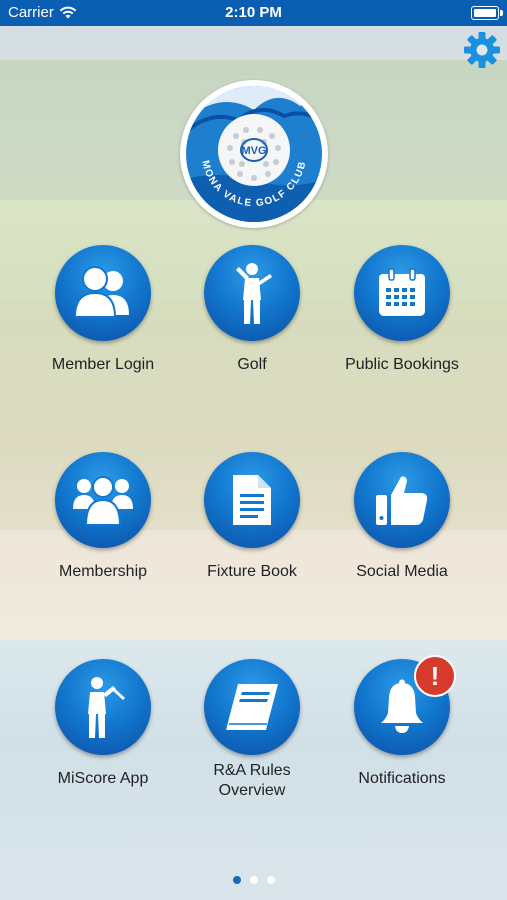  What do you see at coordinates (252, 364) in the screenshot?
I see `golf-label: Golf` at bounding box center [252, 364].